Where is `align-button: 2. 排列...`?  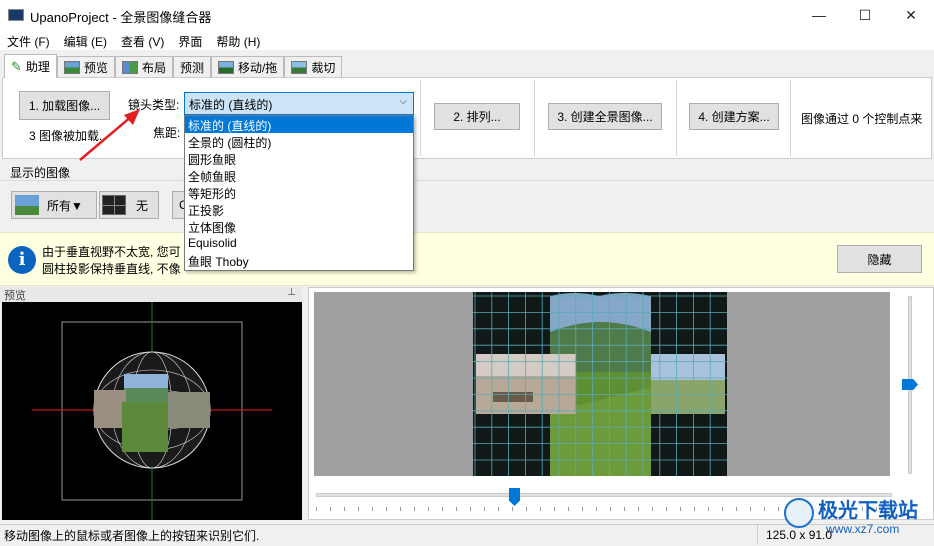
align-button: 2. 排列... is located at coordinates (477, 116).